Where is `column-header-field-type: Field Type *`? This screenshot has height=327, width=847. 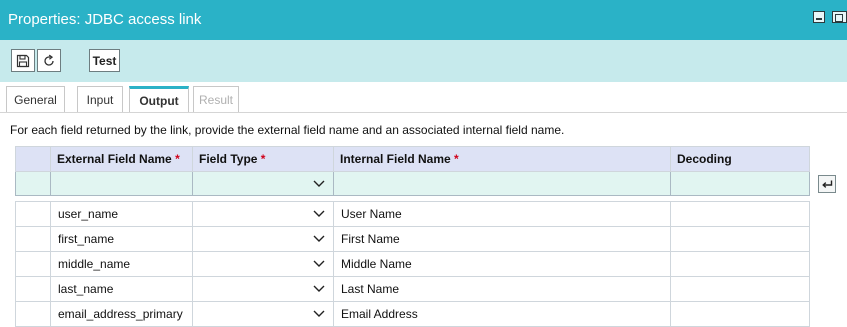 column-header-field-type: Field Type * is located at coordinates (263, 159).